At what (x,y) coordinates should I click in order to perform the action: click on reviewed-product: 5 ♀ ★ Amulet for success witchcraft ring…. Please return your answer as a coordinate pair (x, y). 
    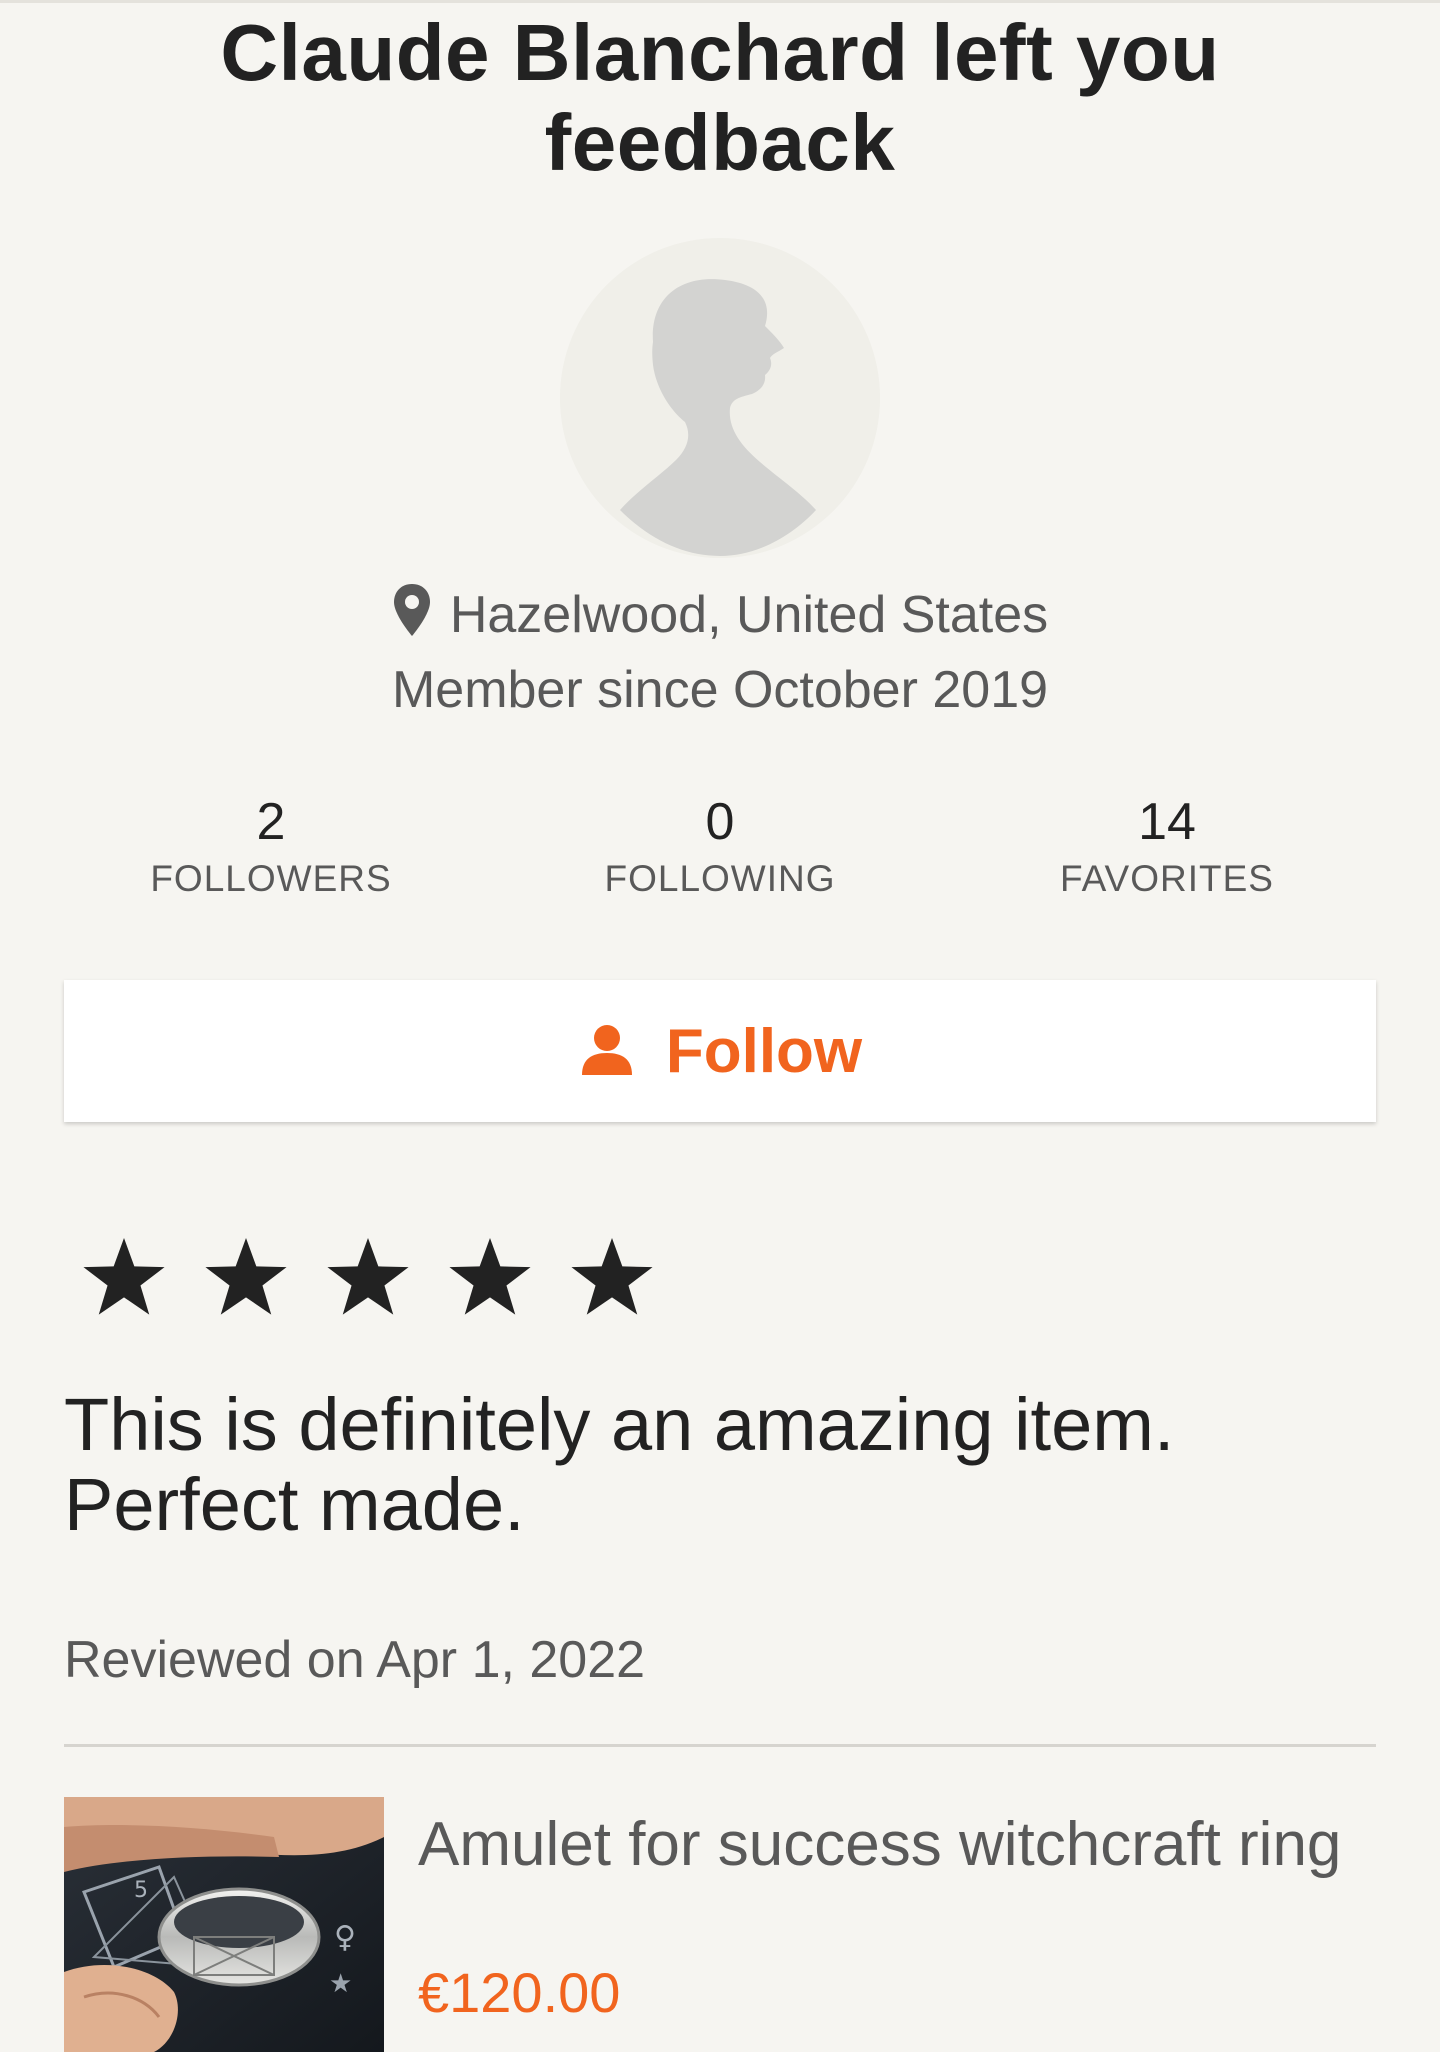
    Looking at the image, I should click on (720, 1924).